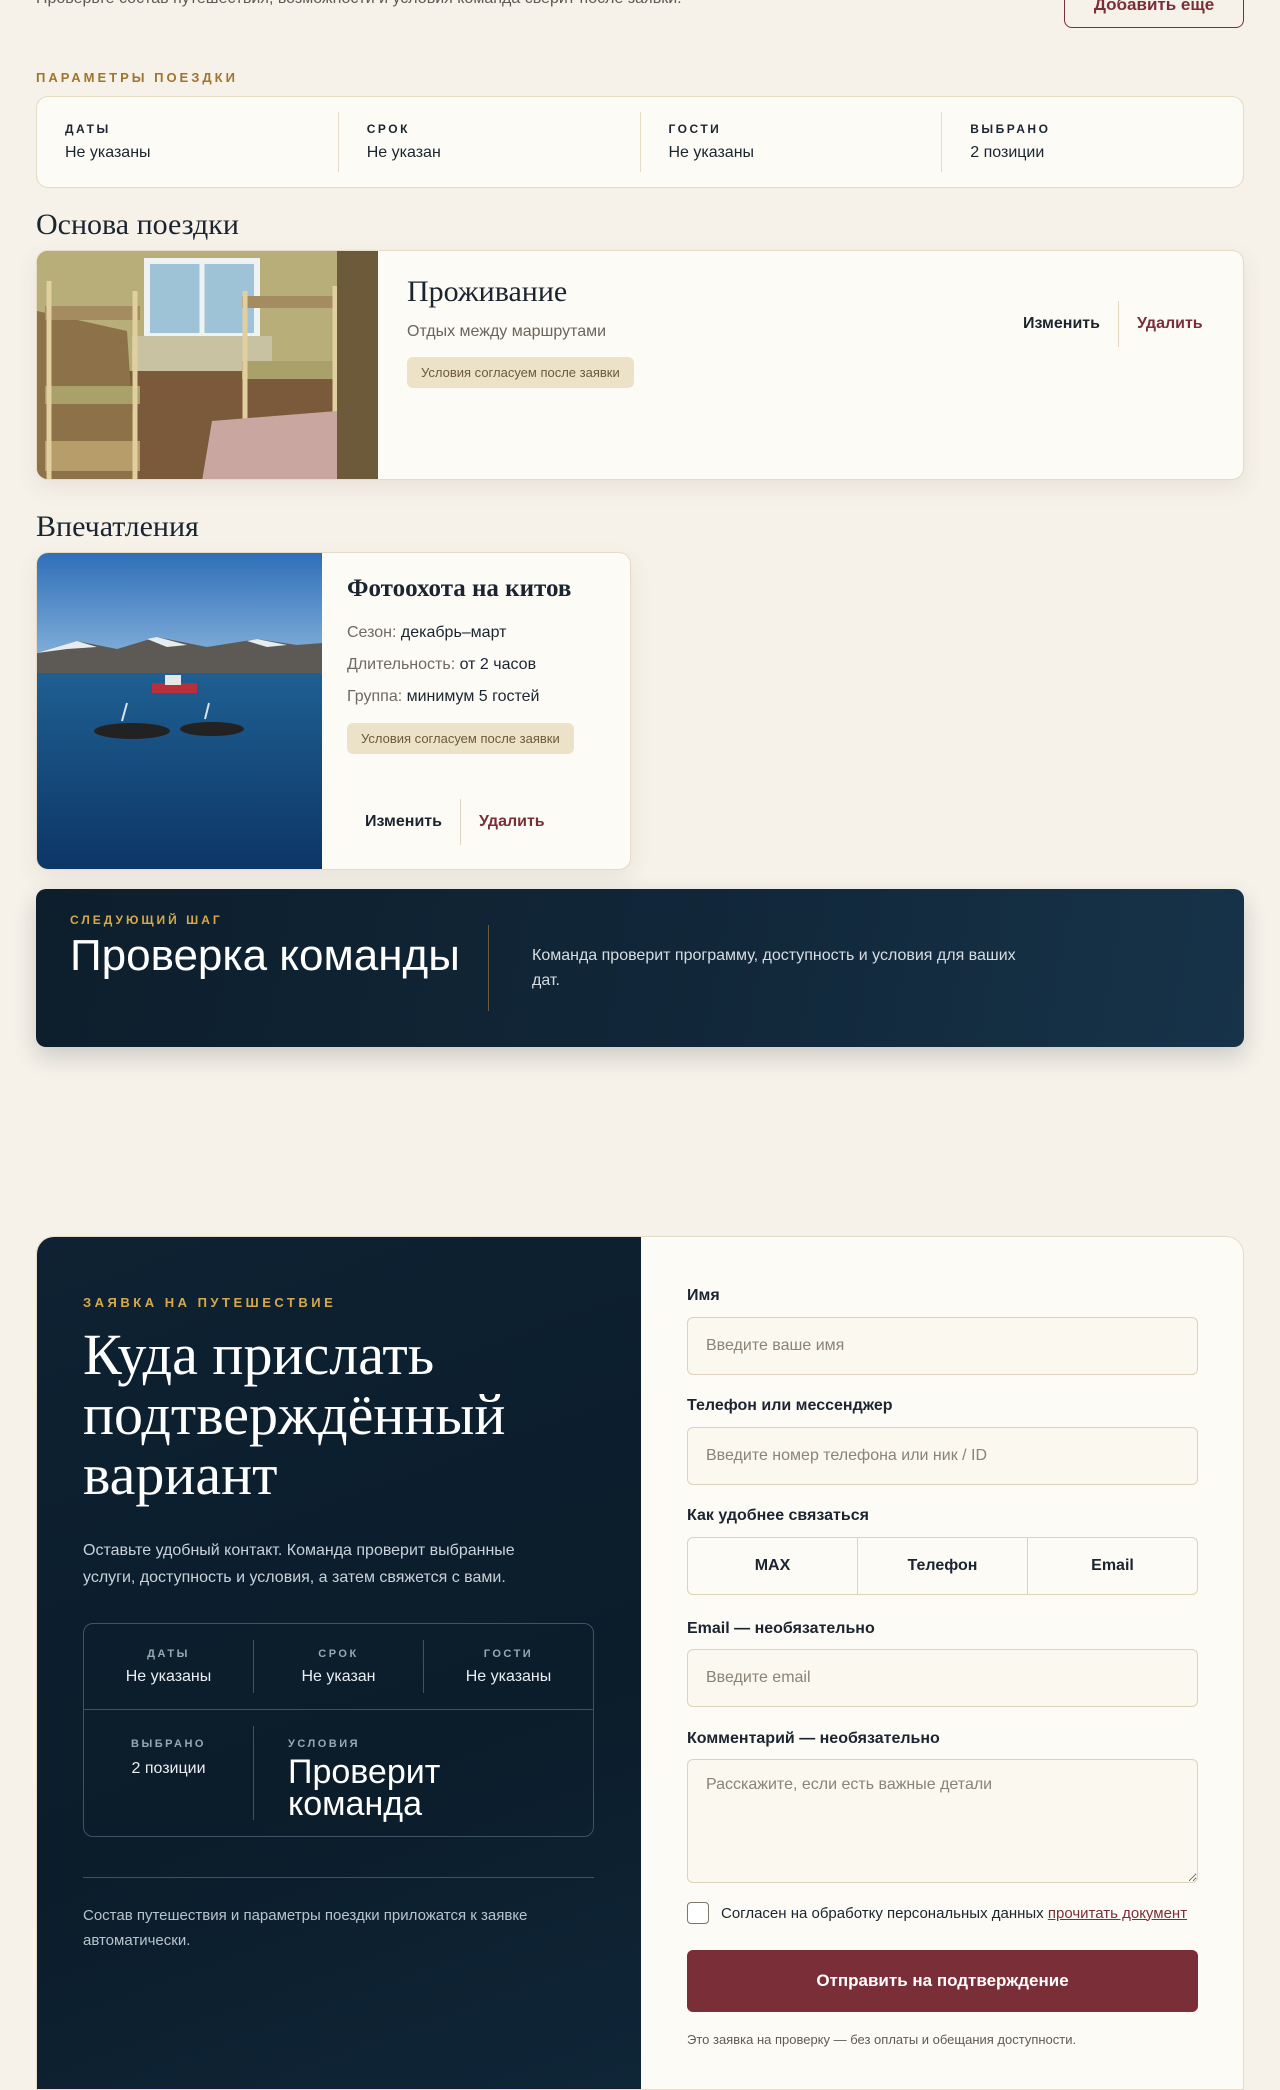 Image resolution: width=1280 pixels, height=2090 pixels. What do you see at coordinates (778, 1515) in the screenshot?
I see `contact-method-label: Как удобнее связаться` at bounding box center [778, 1515].